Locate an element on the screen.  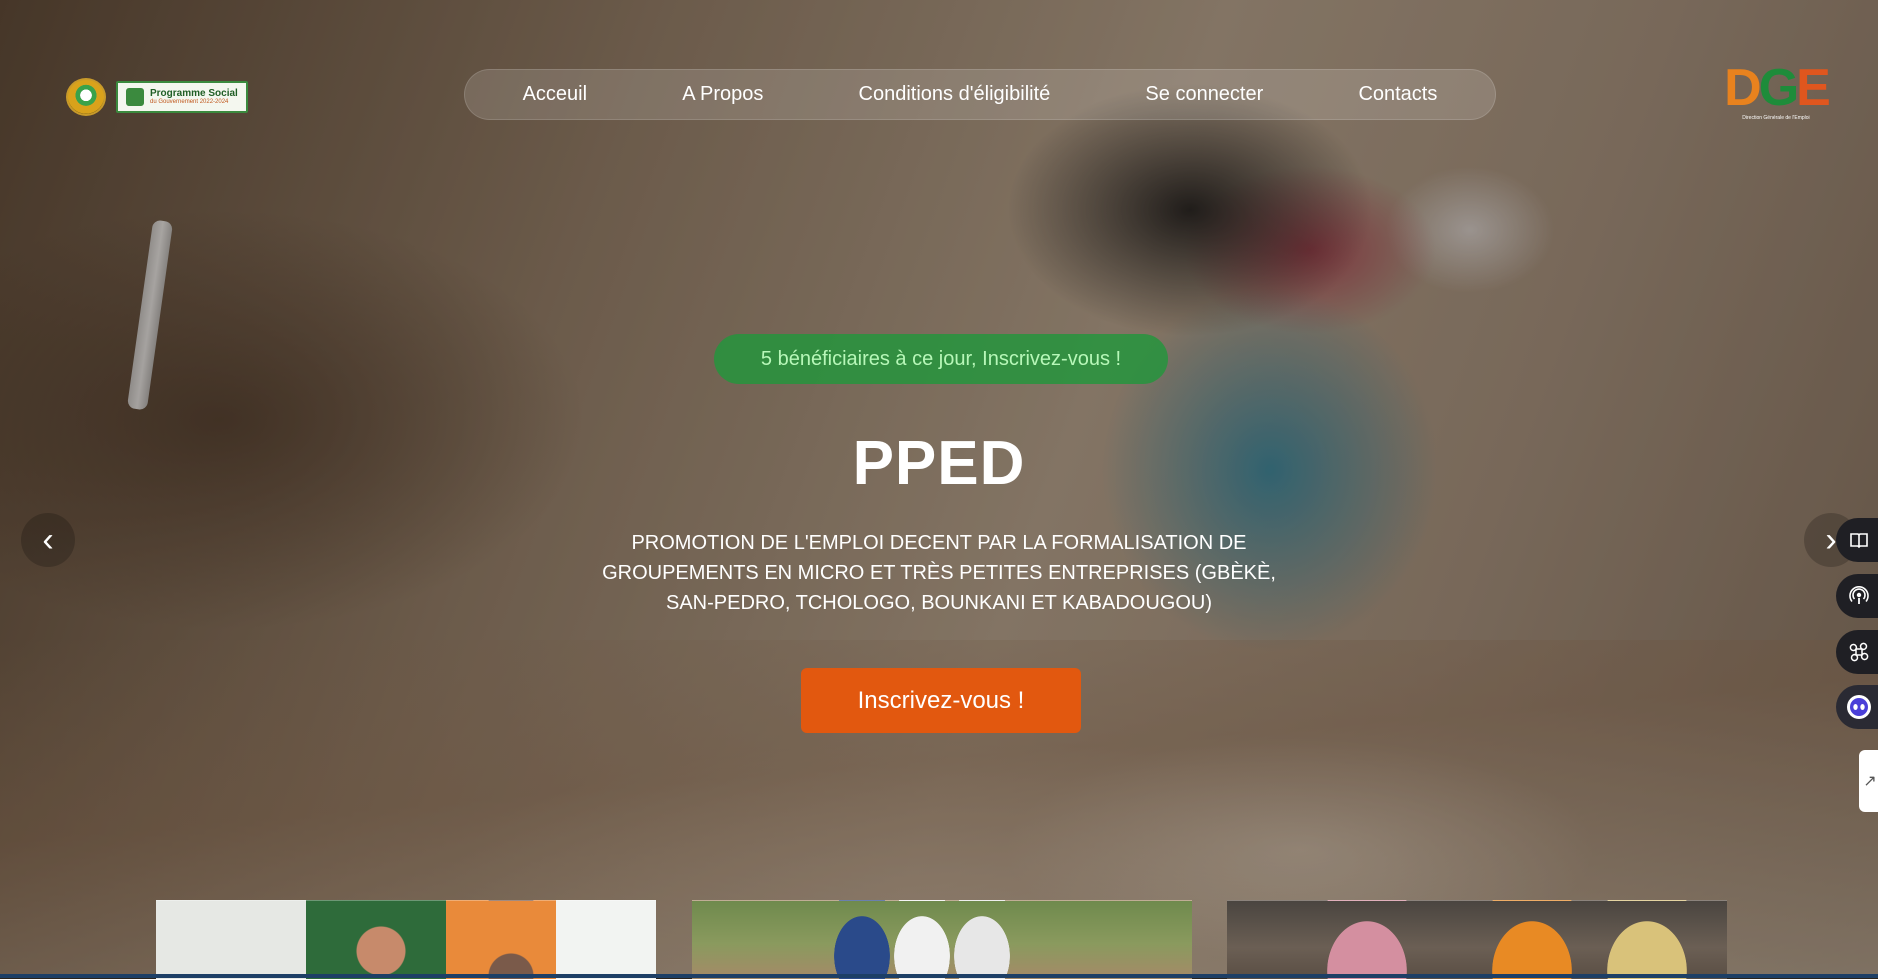
dge-logo-subtitle: Direction Générale de l'Emploi is located at coordinates (1776, 118).